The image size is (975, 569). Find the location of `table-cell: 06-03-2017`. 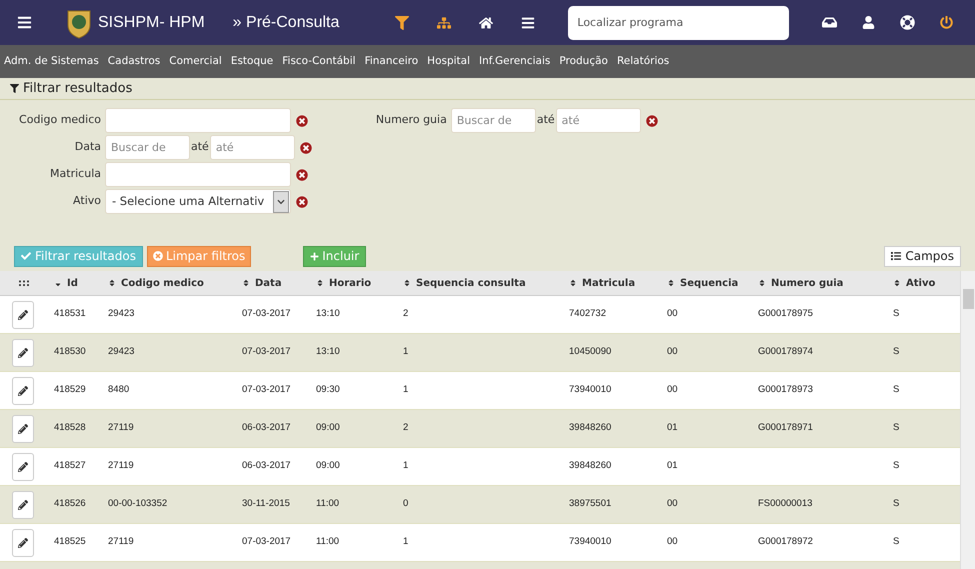

table-cell: 06-03-2017 is located at coordinates (266, 466).